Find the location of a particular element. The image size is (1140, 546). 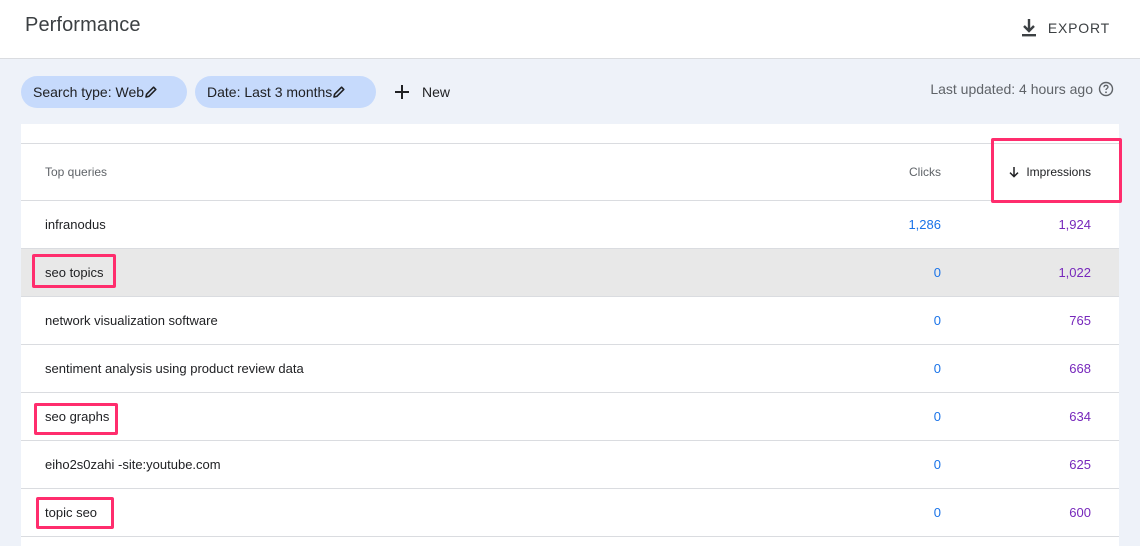

table-row: seo graphs 0 634 is located at coordinates (570, 417).